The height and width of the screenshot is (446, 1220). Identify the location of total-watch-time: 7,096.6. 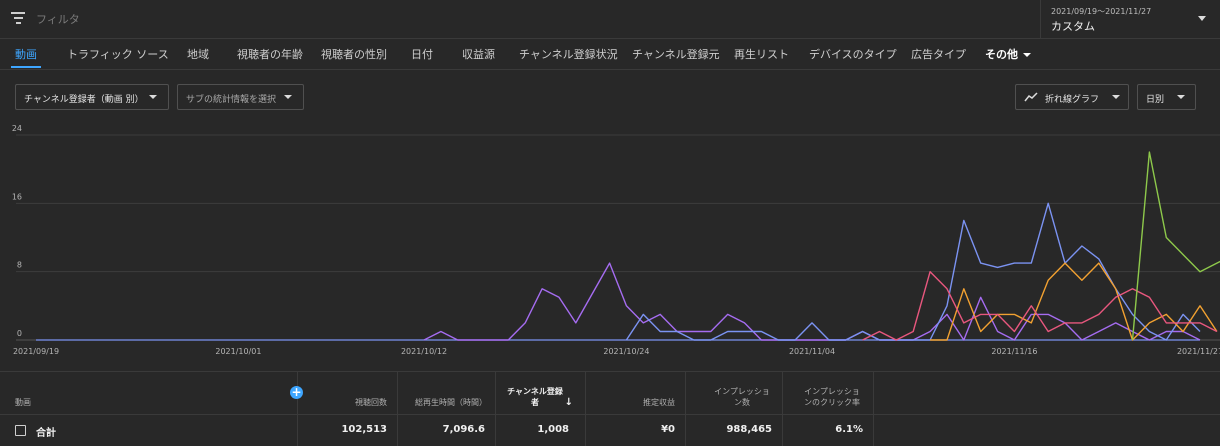
(447, 430).